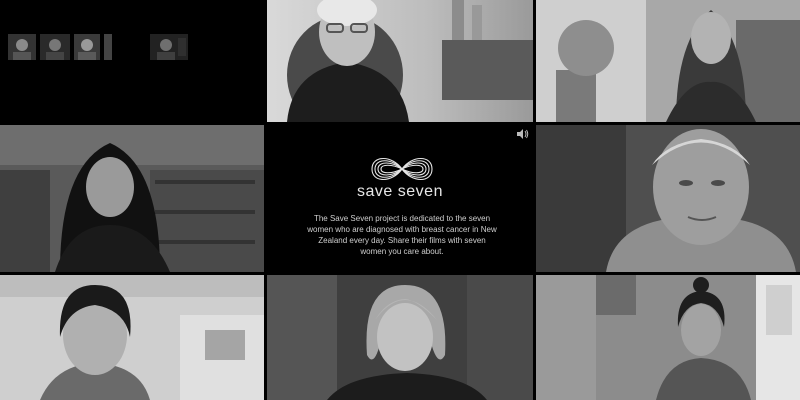 The image size is (800, 400). I want to click on brand-name: save seven, so click(400, 191).